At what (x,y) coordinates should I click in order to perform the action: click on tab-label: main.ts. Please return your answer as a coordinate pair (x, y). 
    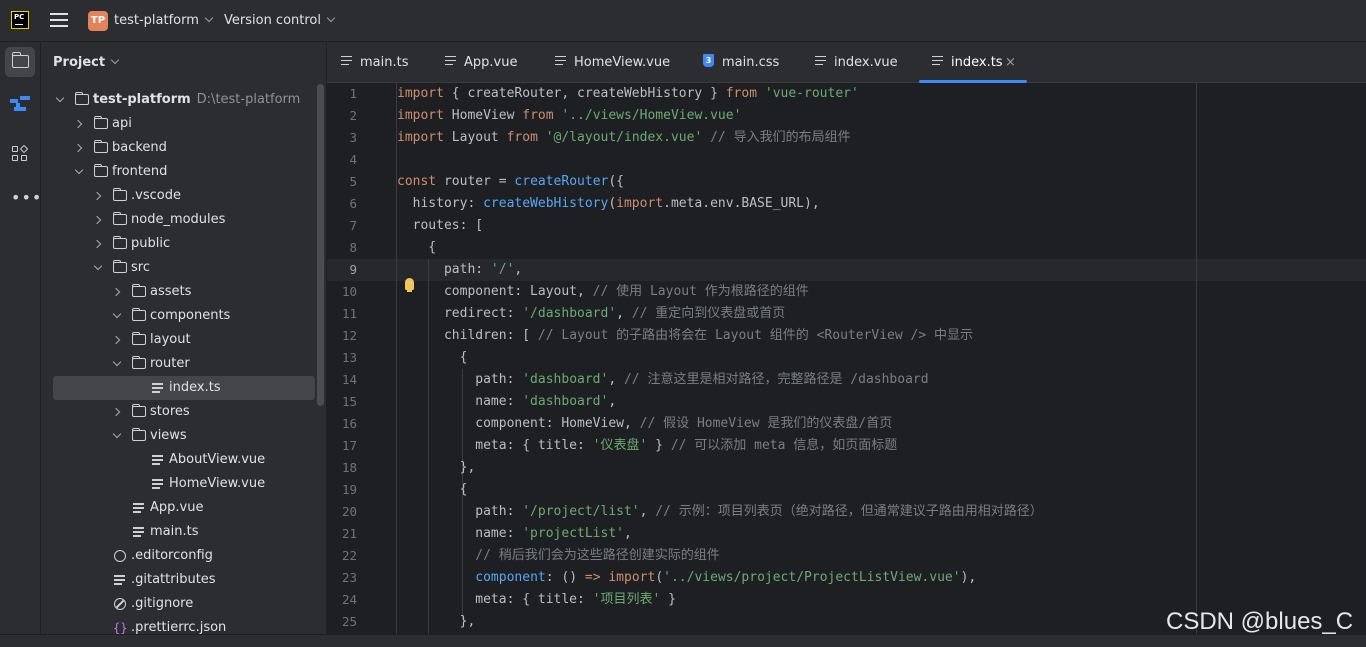
    Looking at the image, I should click on (384, 62).